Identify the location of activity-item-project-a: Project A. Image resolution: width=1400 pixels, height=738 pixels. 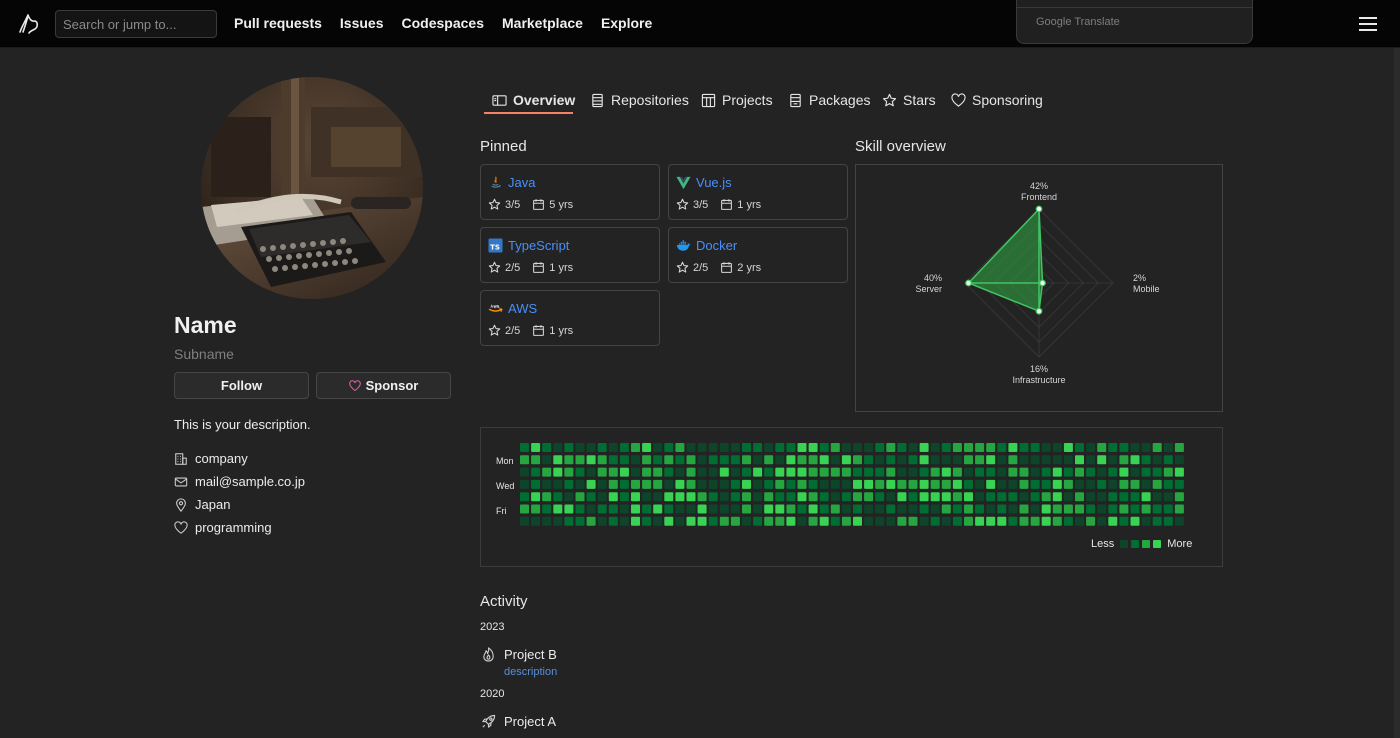
(518, 721).